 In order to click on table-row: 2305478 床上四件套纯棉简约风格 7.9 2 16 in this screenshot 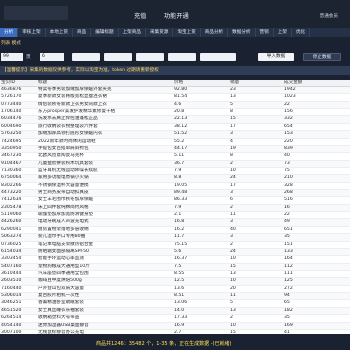, I will do `click(175, 208)`.